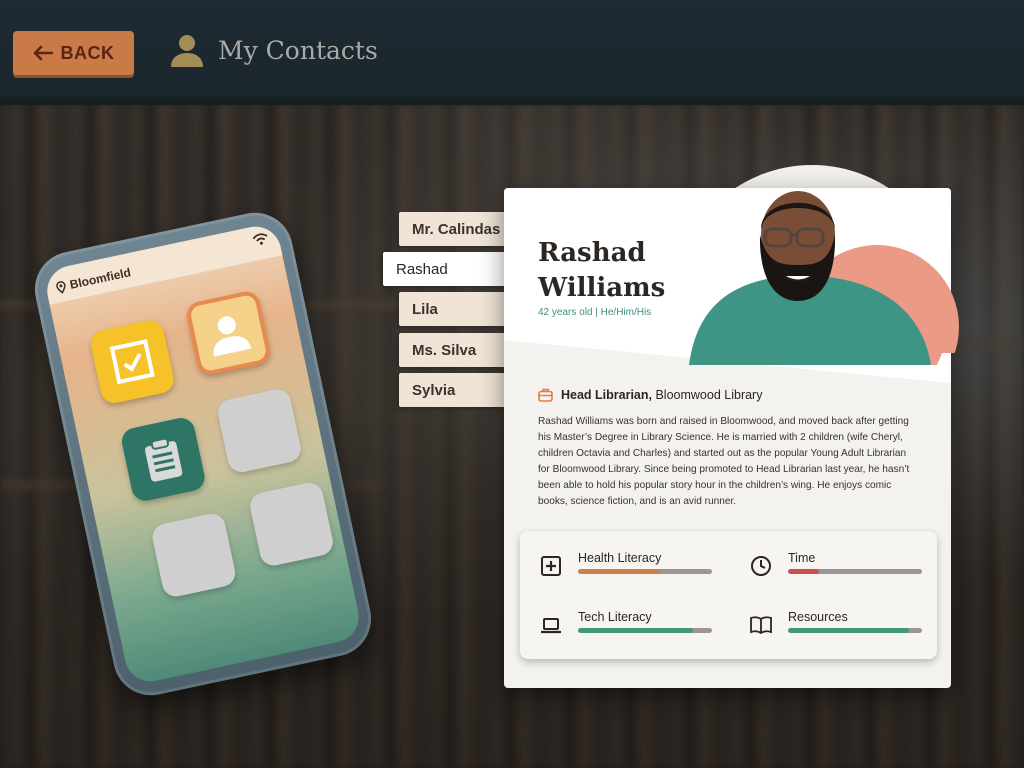 The width and height of the screenshot is (1024, 768). What do you see at coordinates (298, 50) in the screenshot?
I see `page-title: My Contacts` at bounding box center [298, 50].